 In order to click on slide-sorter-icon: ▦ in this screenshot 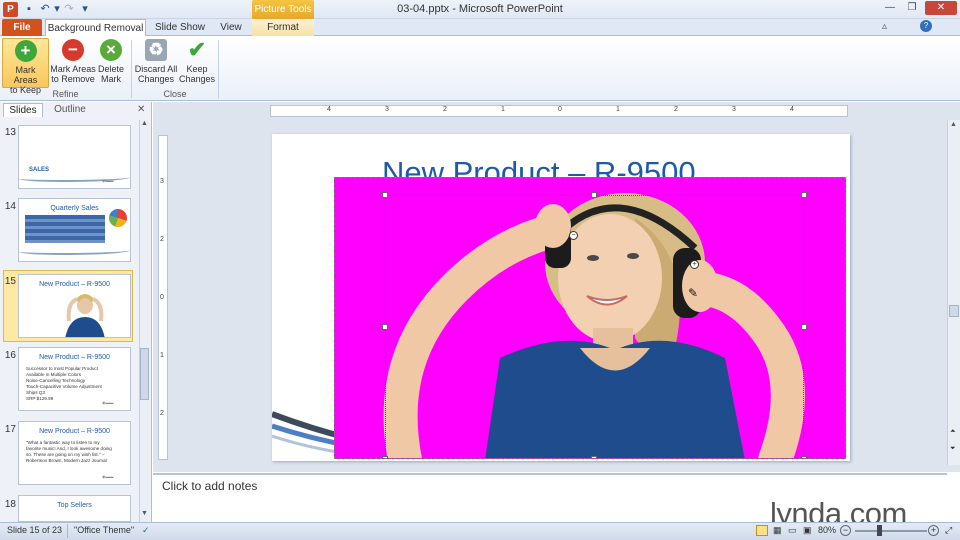, I will do `click(777, 530)`.